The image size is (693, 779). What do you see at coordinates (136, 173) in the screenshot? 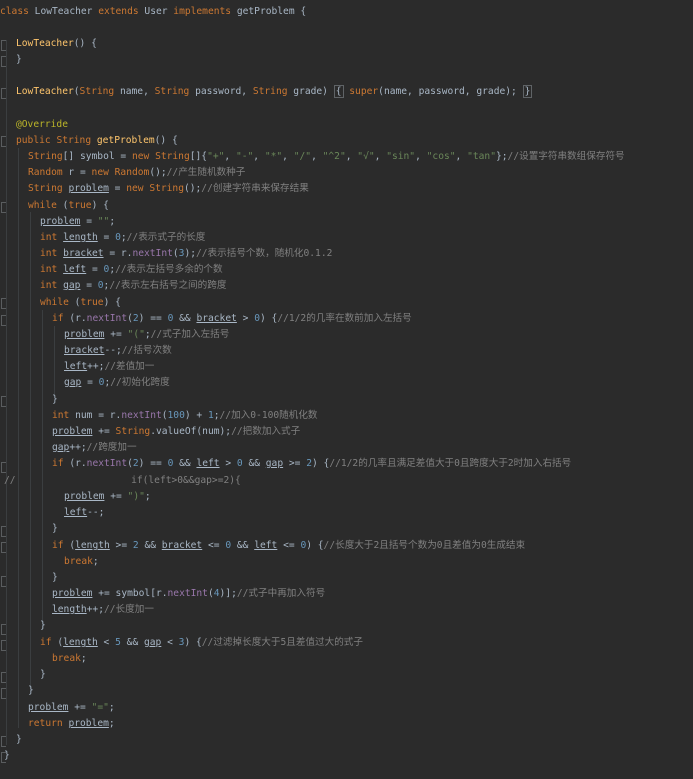
I see `code-line: Random r = new Random();//产生随机数种子` at bounding box center [136, 173].